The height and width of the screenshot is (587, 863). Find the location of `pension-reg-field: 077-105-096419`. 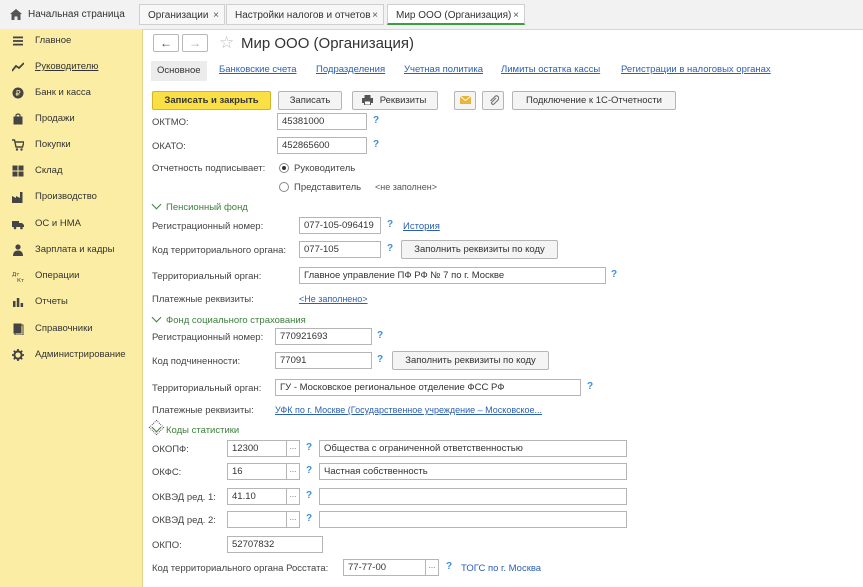

pension-reg-field: 077-105-096419 is located at coordinates (340, 225).